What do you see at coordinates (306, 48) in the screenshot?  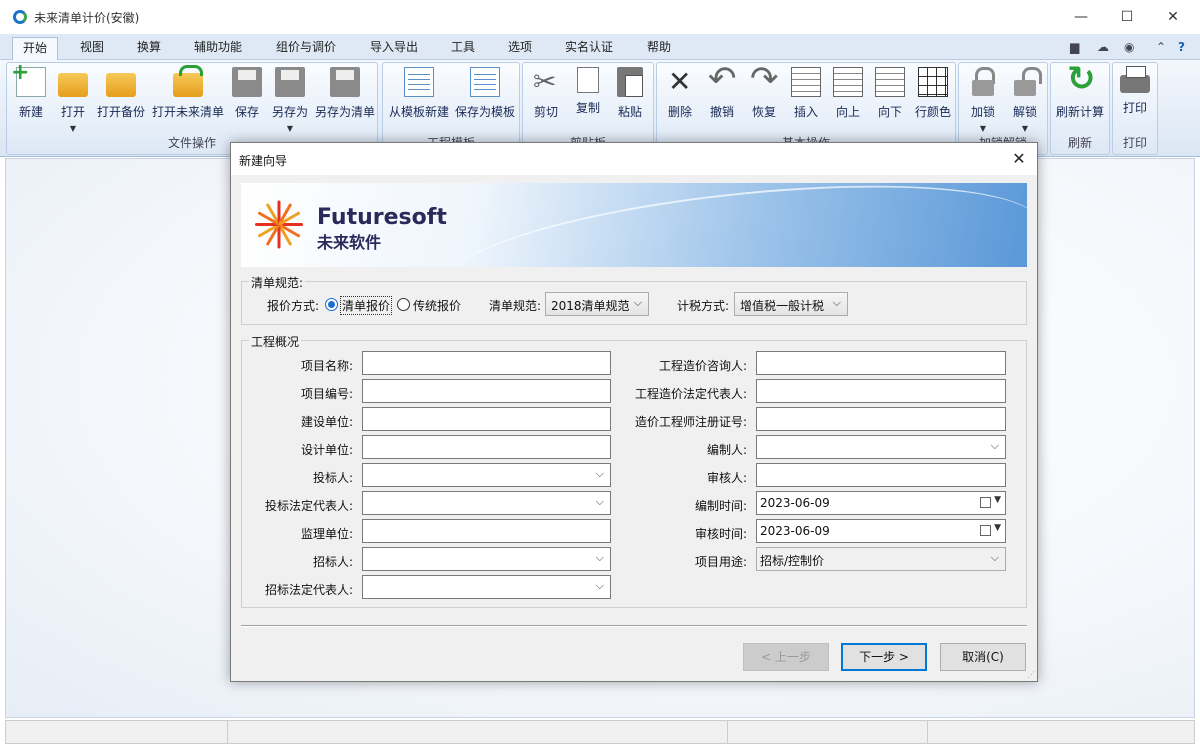 I see `tab-pricing: 组价与调价` at bounding box center [306, 48].